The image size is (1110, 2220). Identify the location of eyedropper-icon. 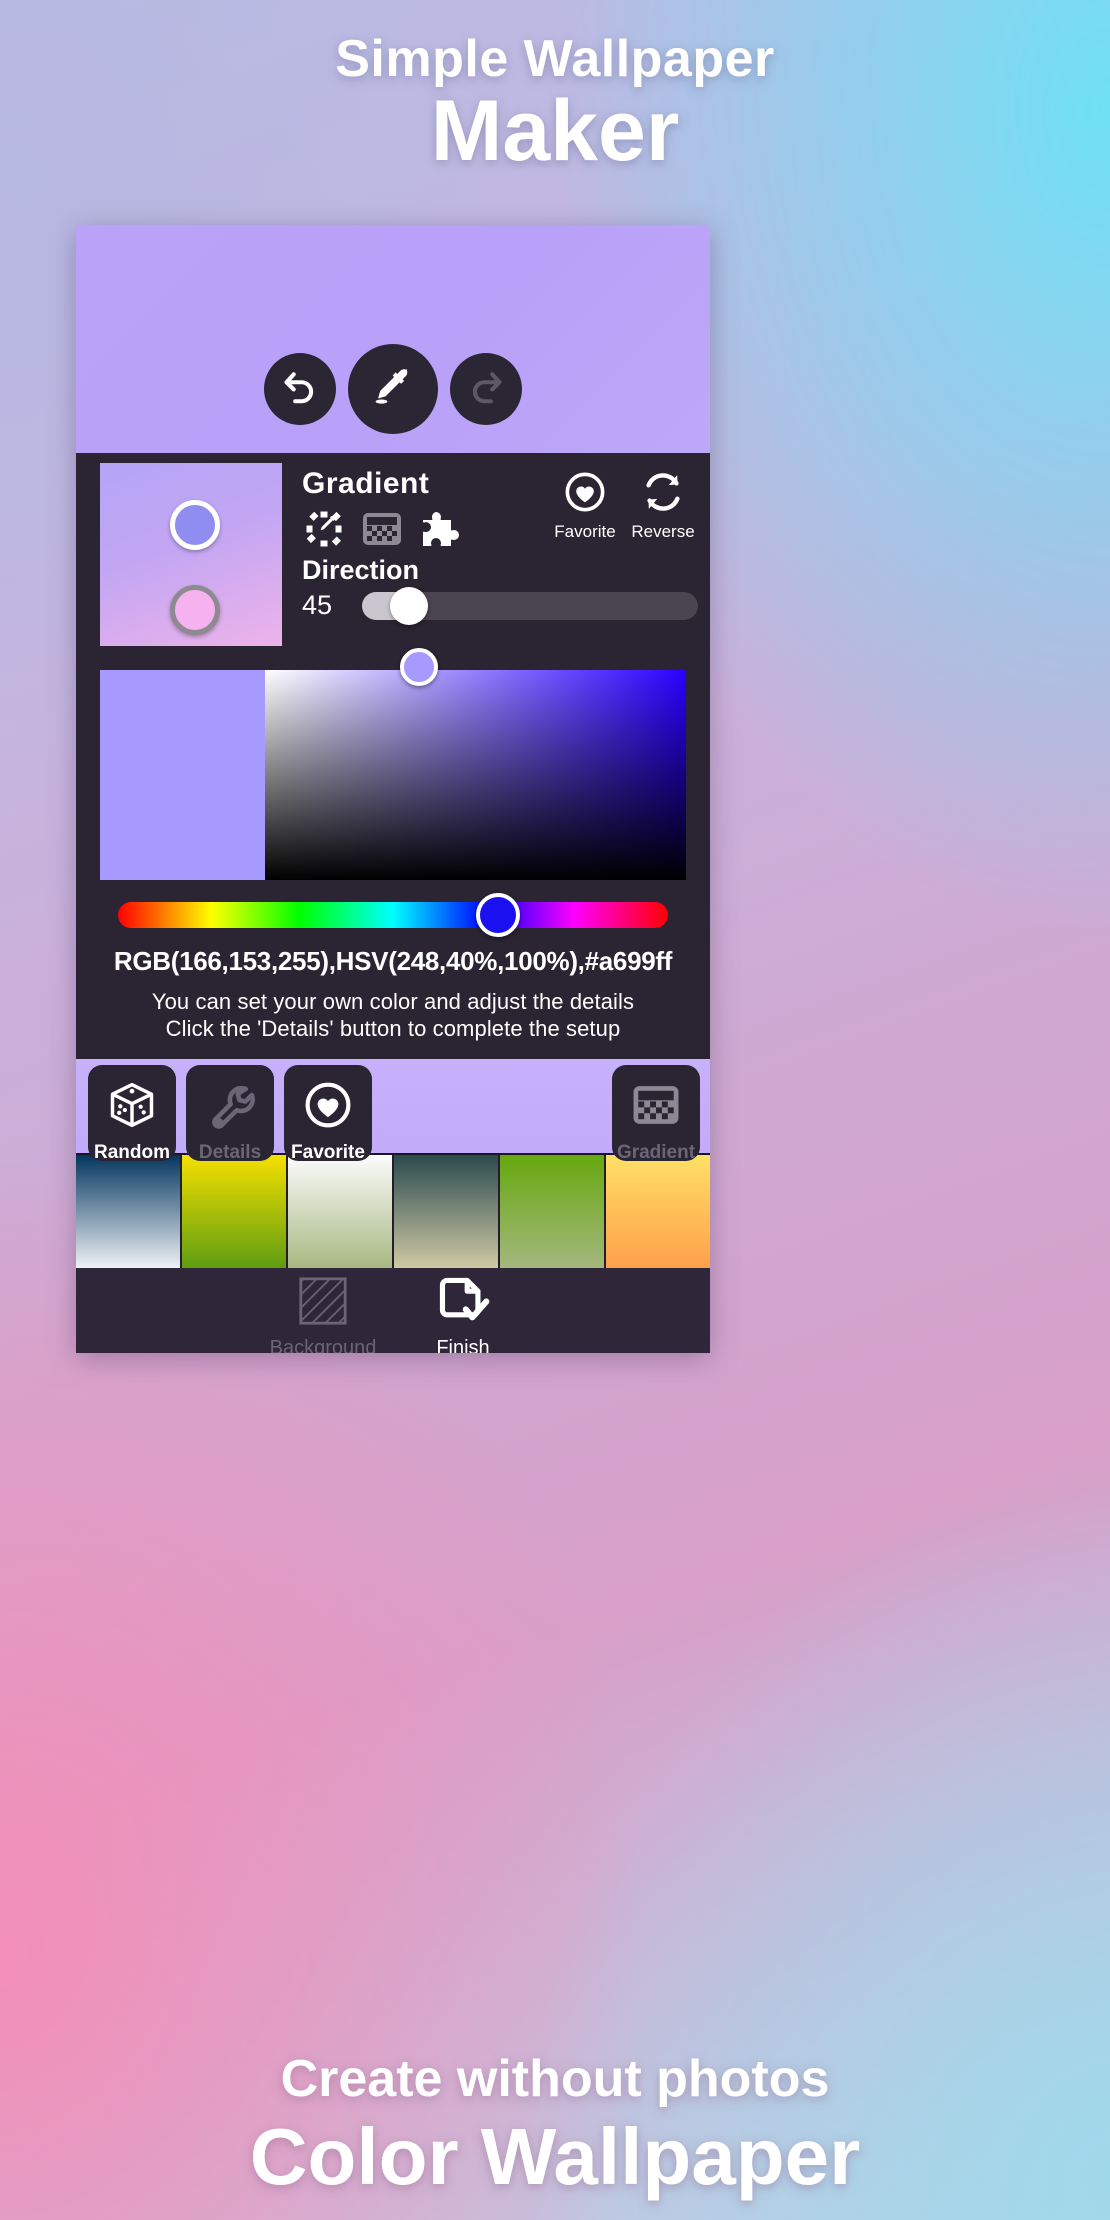
(393, 389).